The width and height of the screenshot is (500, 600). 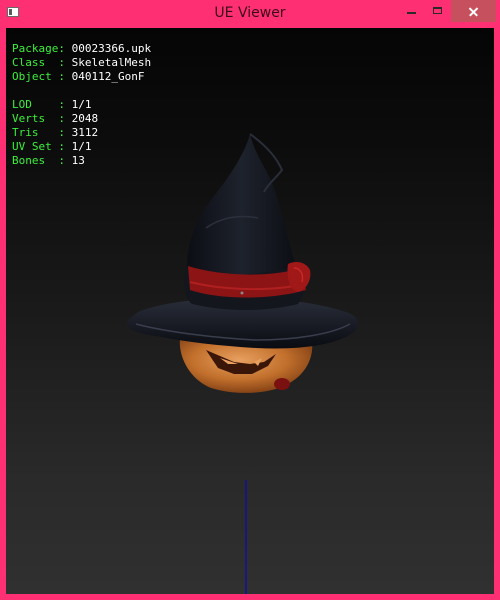 What do you see at coordinates (38, 160) in the screenshot?
I see `info-label: Bones :` at bounding box center [38, 160].